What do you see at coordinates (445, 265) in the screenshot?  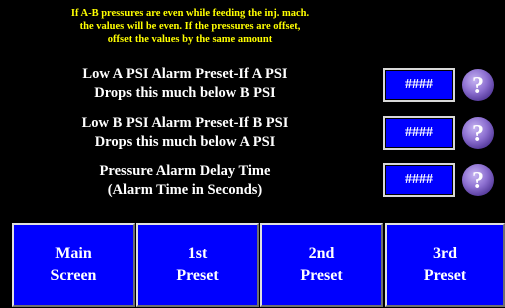 I see `third-preset-button: 3rd Preset` at bounding box center [445, 265].